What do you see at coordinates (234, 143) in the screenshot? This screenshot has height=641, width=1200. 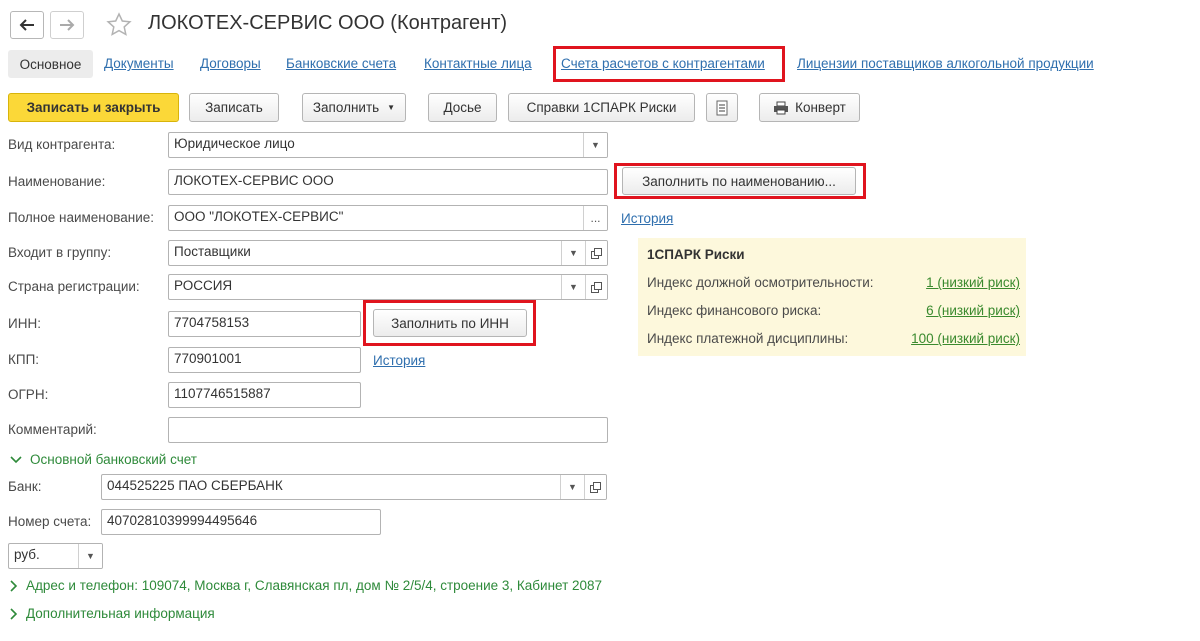 I see `kind-value: Юридическое лицо` at bounding box center [234, 143].